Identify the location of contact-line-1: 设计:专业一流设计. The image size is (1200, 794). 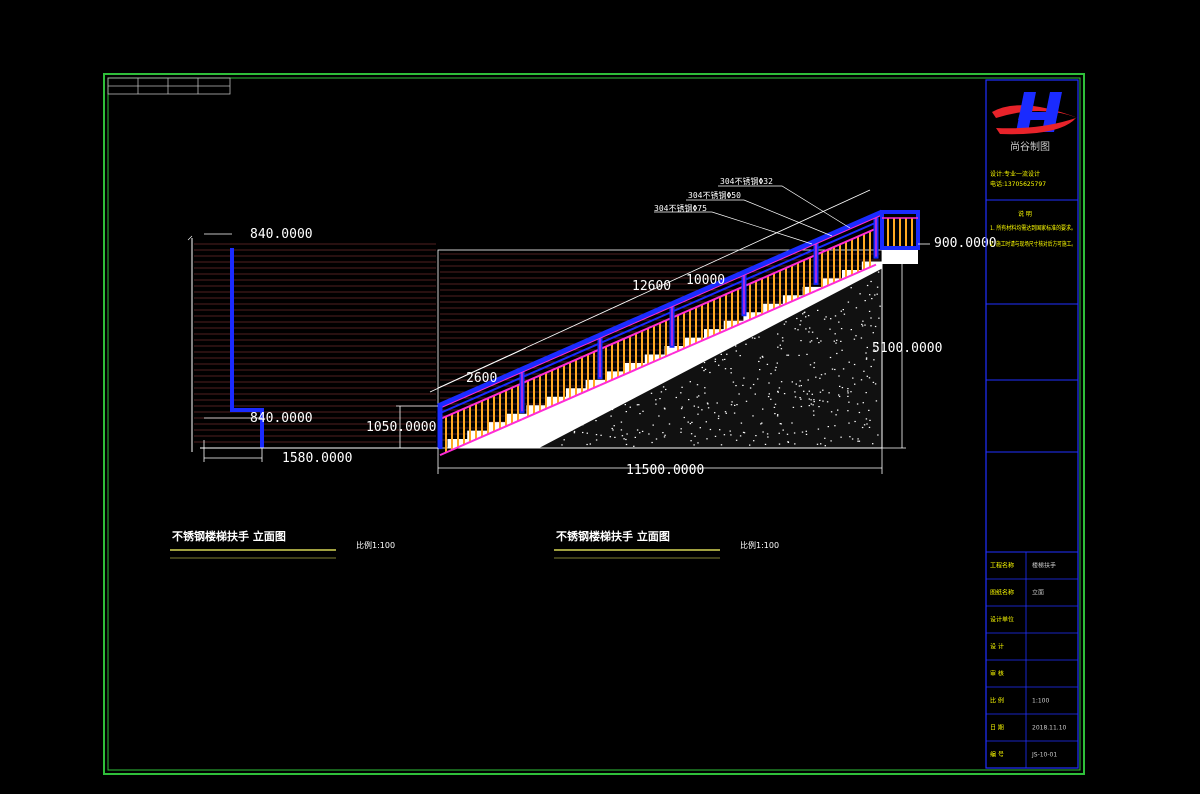
(1015, 174).